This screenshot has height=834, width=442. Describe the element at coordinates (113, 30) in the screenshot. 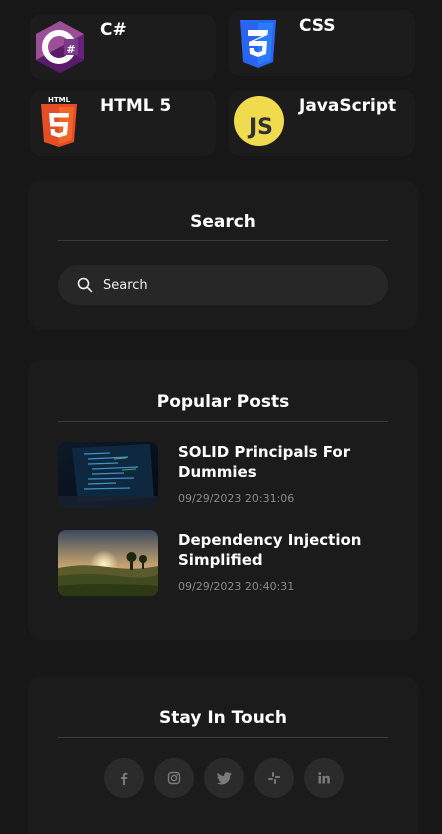

I see `tag-label: C#` at that location.